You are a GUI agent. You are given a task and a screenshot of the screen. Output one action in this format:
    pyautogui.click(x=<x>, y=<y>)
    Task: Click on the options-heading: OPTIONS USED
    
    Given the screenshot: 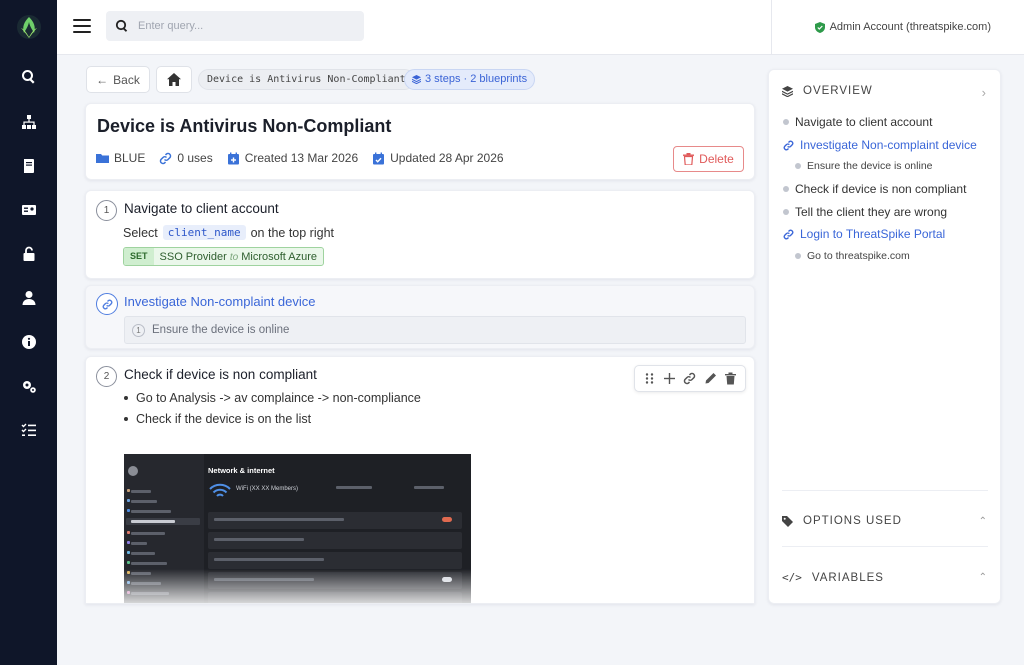 What is the action you would take?
    pyautogui.click(x=852, y=521)
    